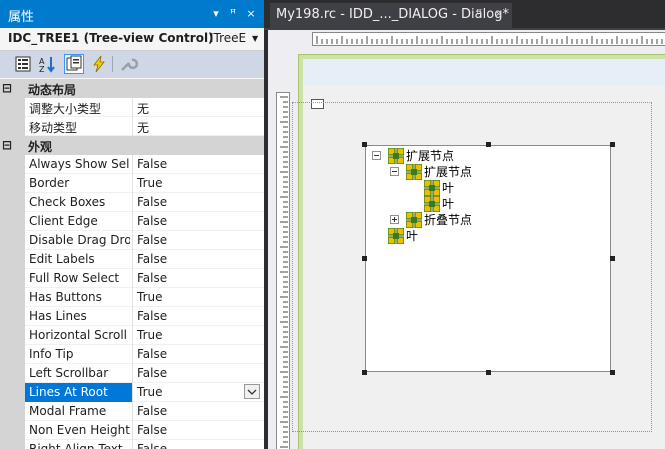 This screenshot has height=449, width=665. I want to click on property-row: Border True, so click(132, 183).